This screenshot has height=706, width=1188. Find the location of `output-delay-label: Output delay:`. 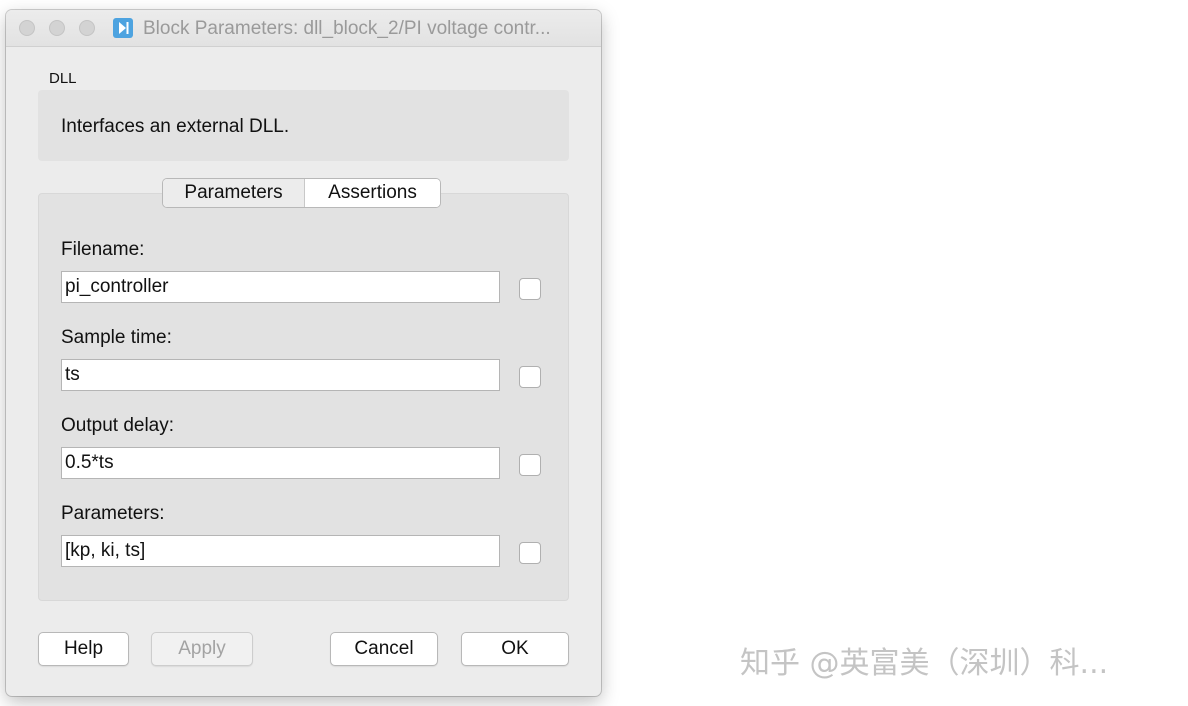

output-delay-label: Output delay: is located at coordinates (118, 425).